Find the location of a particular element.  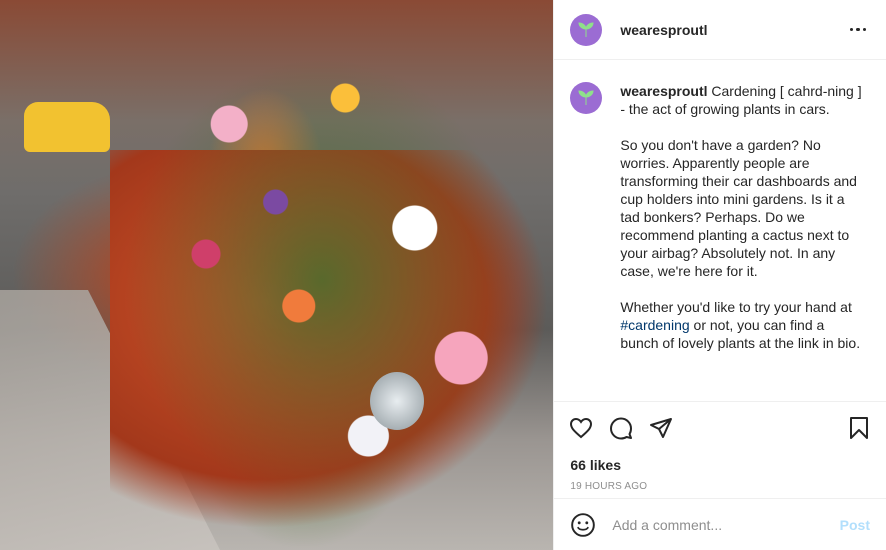

post-comment-button: Post is located at coordinates (855, 525).